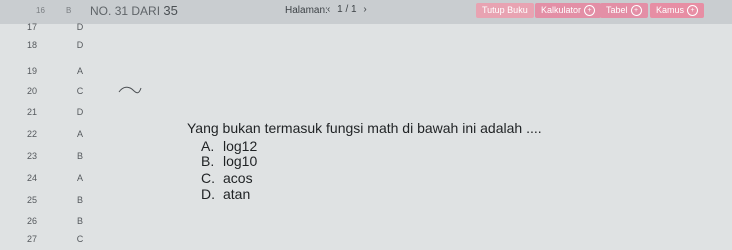 This screenshot has width=732, height=250. I want to click on option-b: B. log10, so click(229, 161).